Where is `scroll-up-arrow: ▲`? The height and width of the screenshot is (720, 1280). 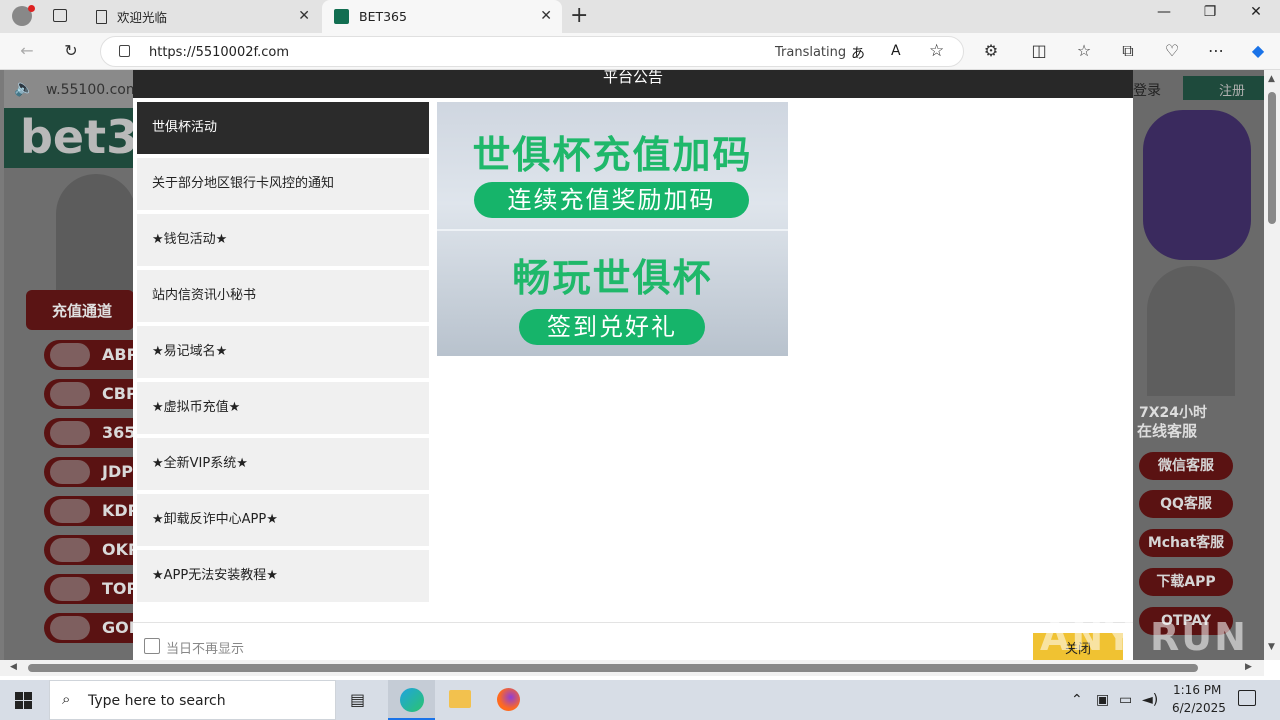 scroll-up-arrow: ▲ is located at coordinates (1271, 79).